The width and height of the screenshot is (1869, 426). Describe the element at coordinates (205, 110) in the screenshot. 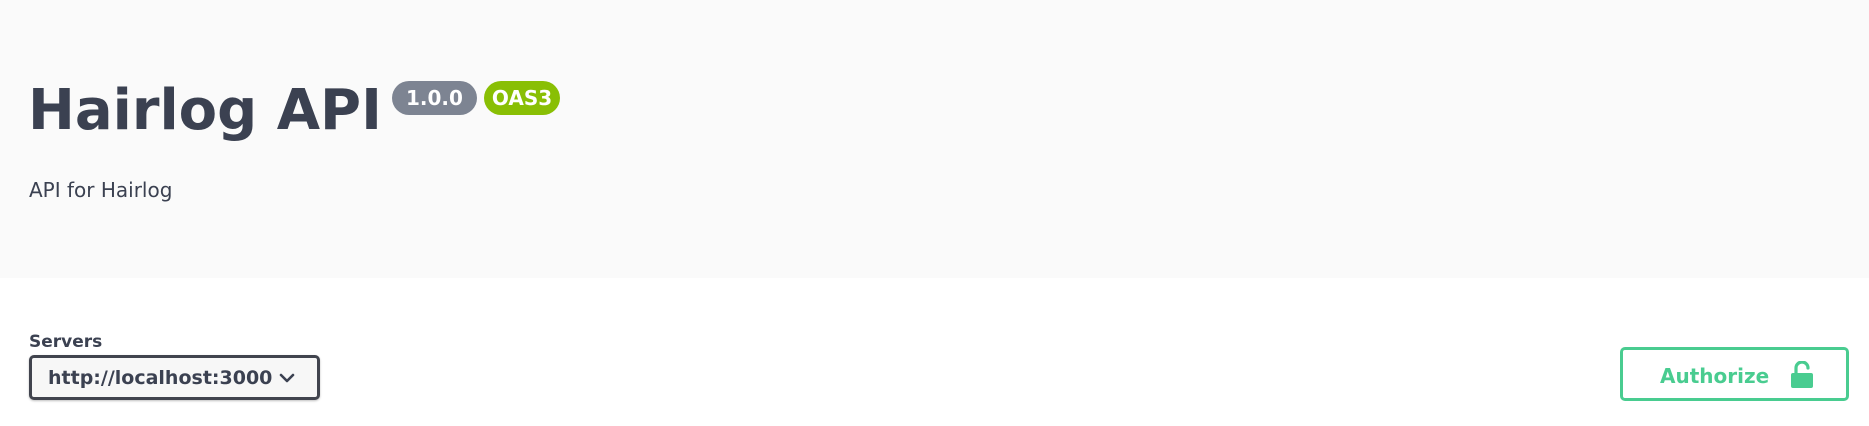

I see `api-title: Hairlog API` at that location.